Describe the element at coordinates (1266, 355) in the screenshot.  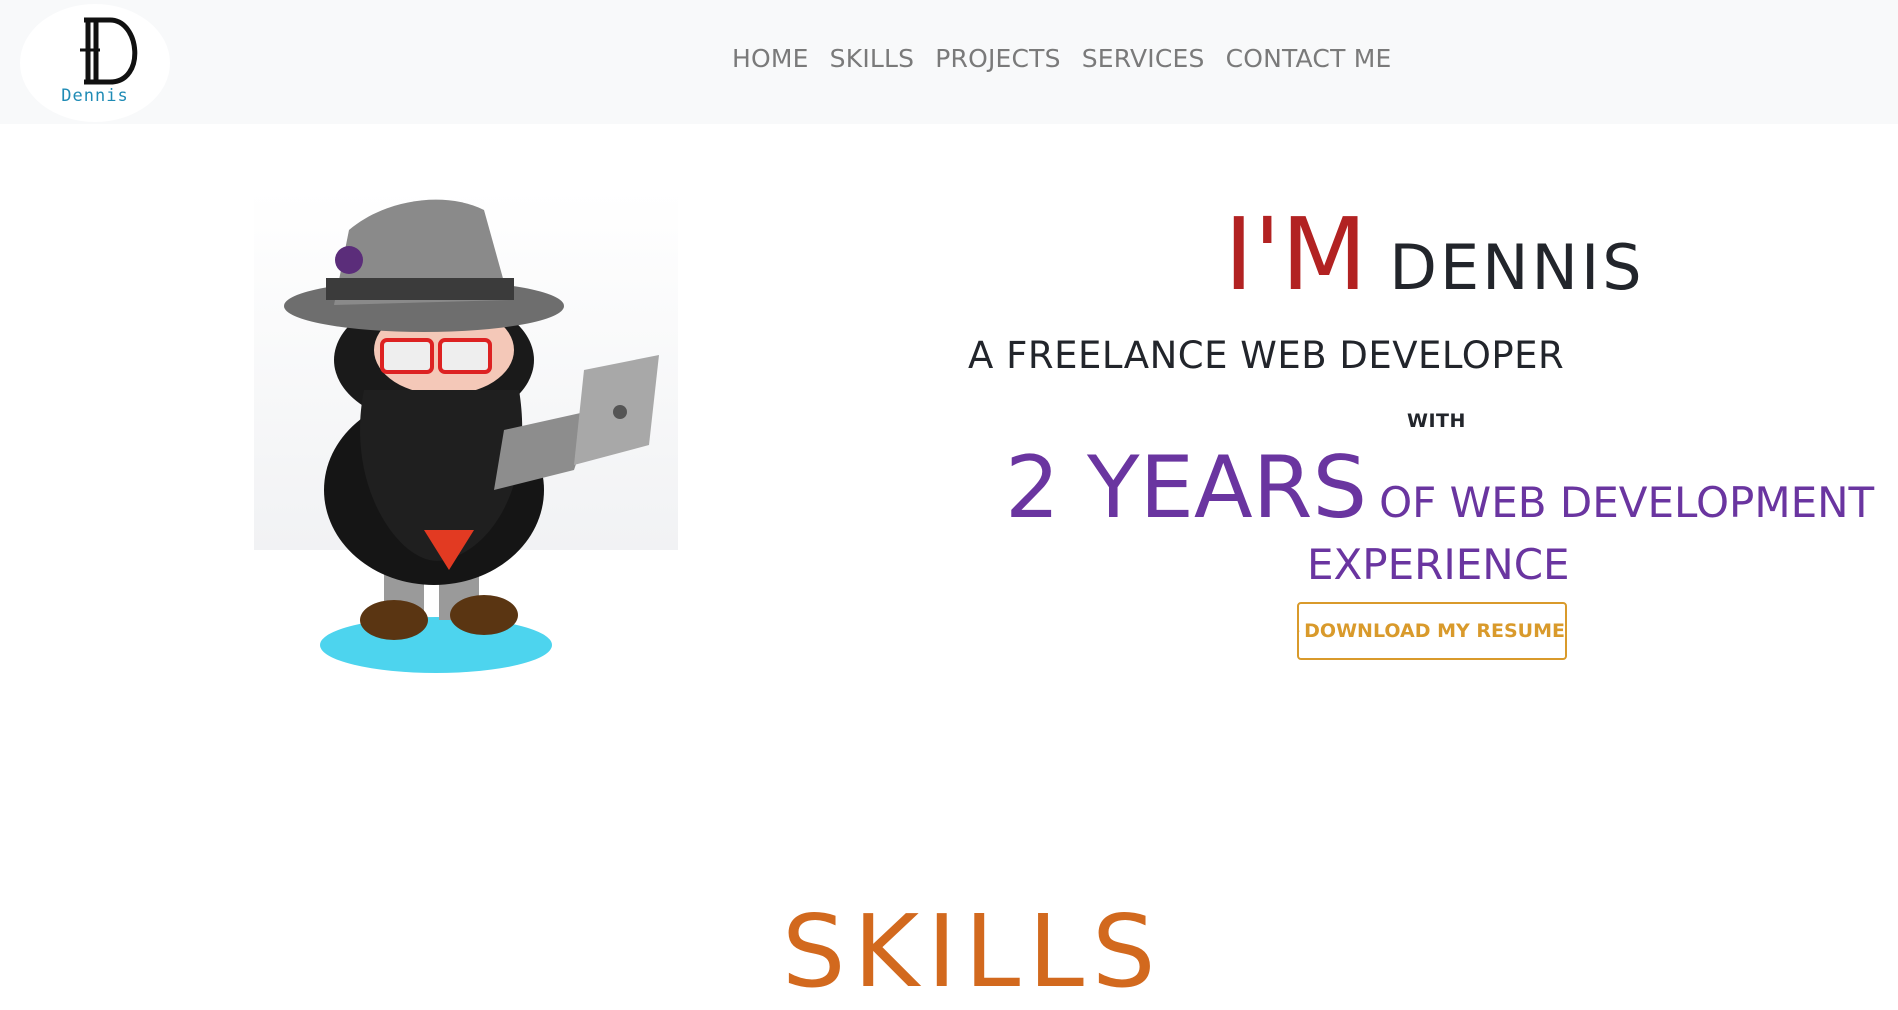
I see `role-text: A FREELANCE WEB DEVELOPER` at that location.